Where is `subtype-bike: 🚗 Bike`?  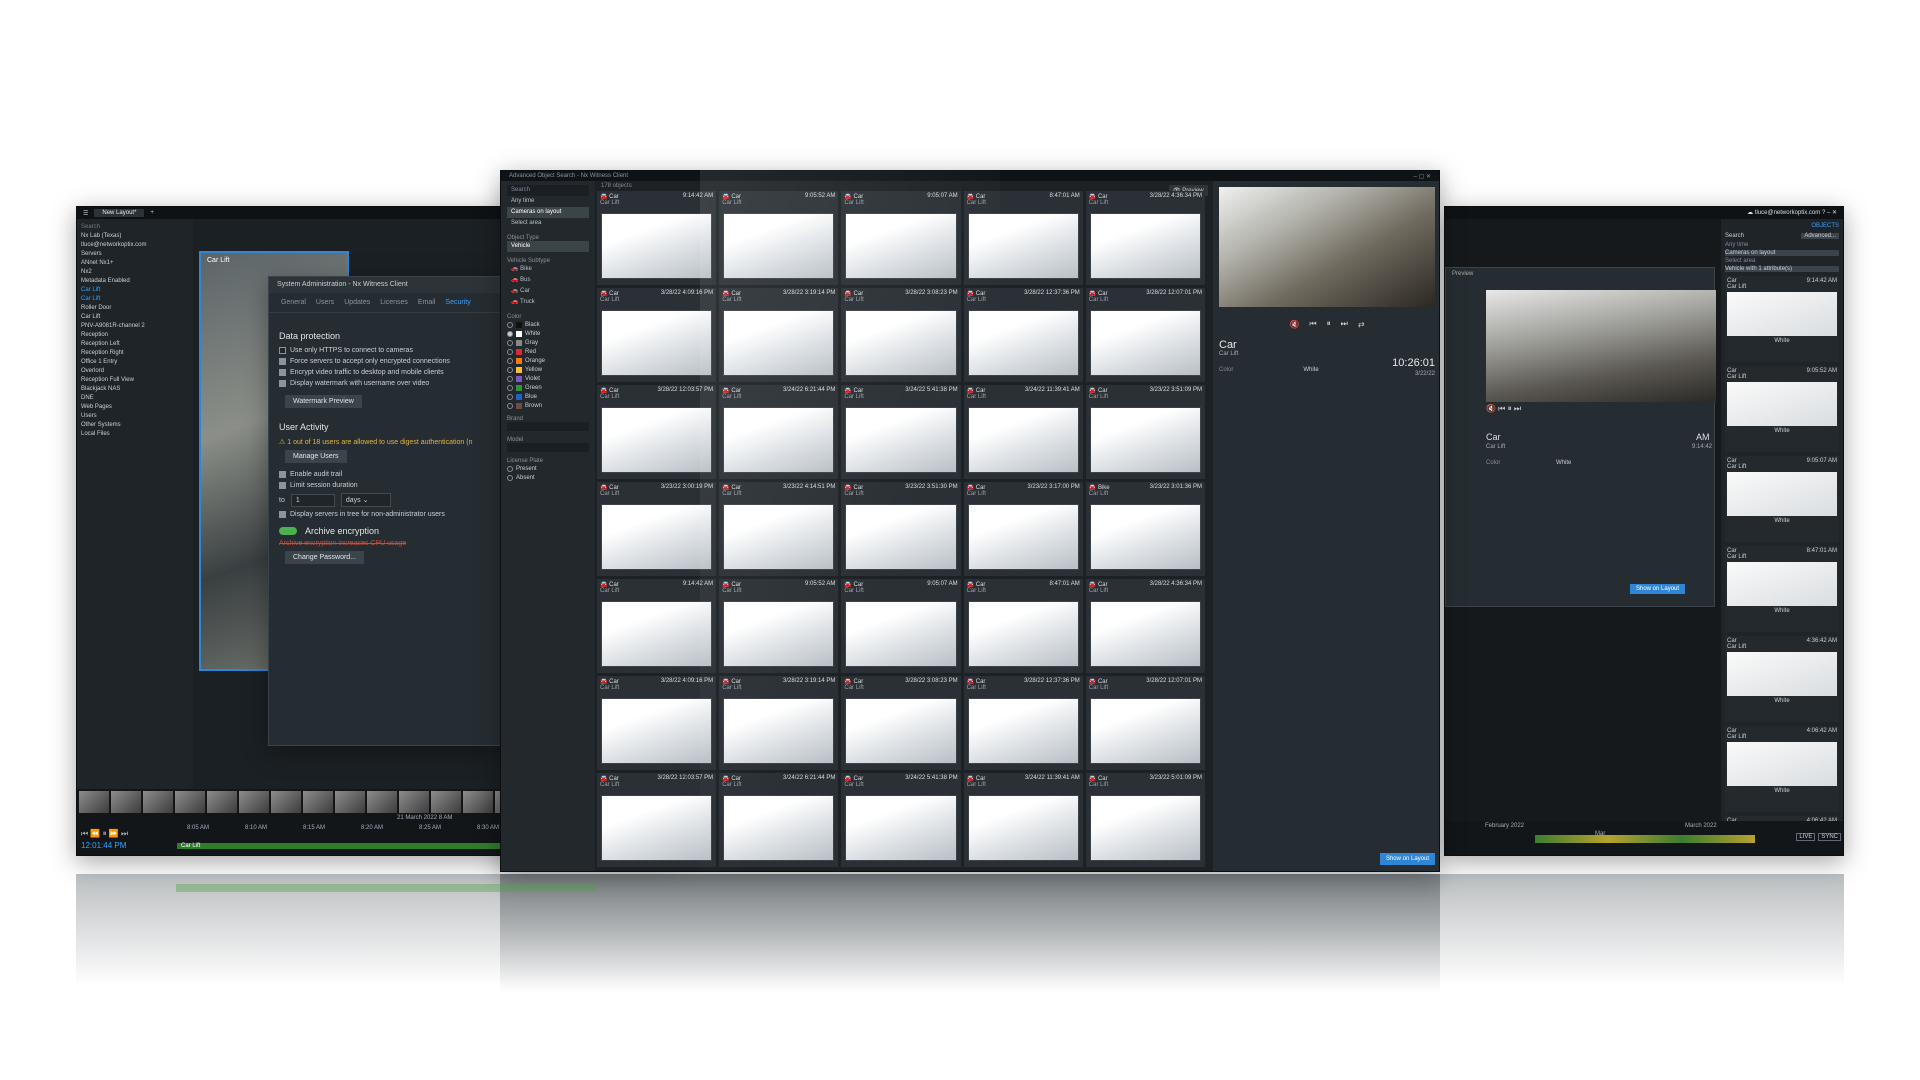
subtype-bike: 🚗 Bike is located at coordinates (548, 269).